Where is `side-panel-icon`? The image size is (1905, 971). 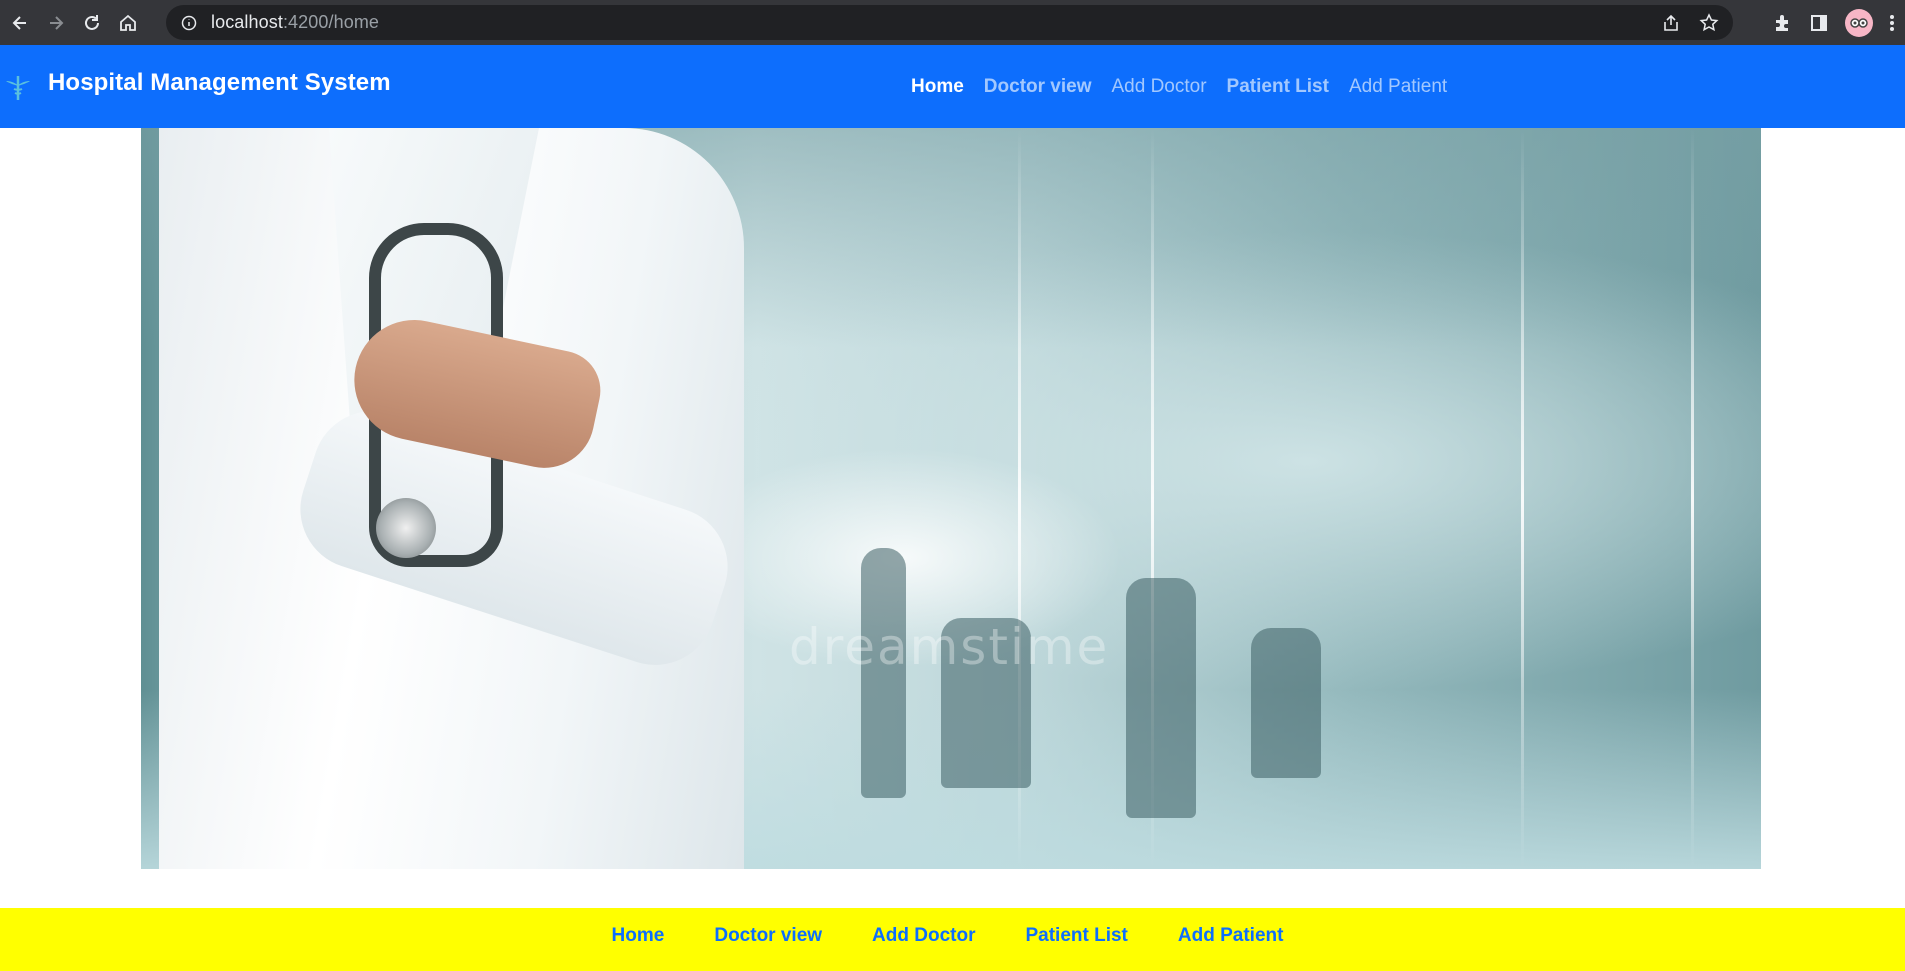
side-panel-icon is located at coordinates (1819, 23).